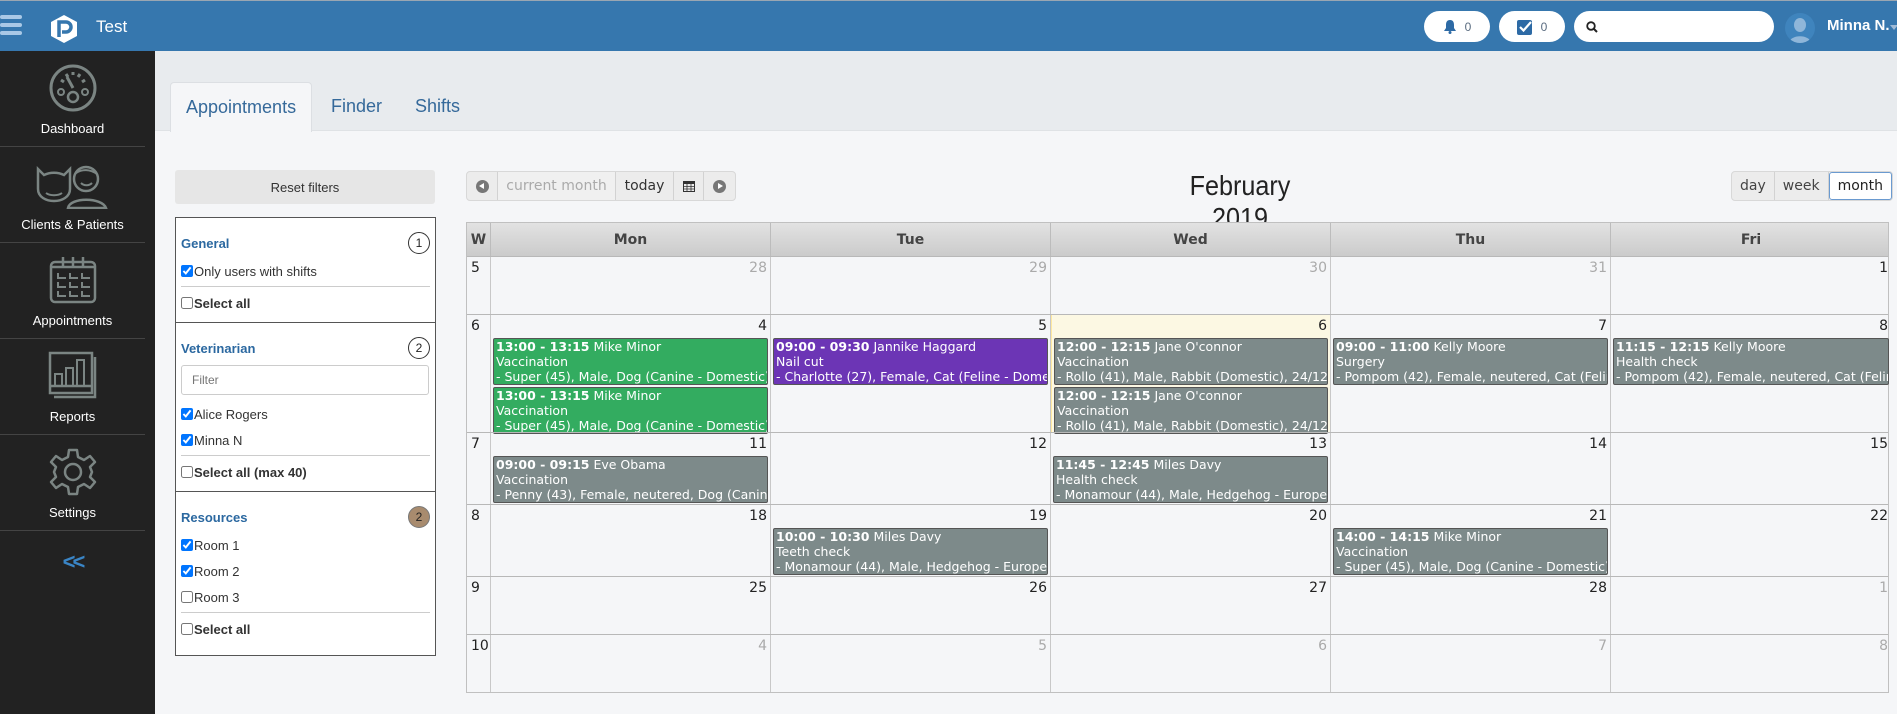 This screenshot has width=1897, height=714. I want to click on day-number: 22, so click(1751, 518).